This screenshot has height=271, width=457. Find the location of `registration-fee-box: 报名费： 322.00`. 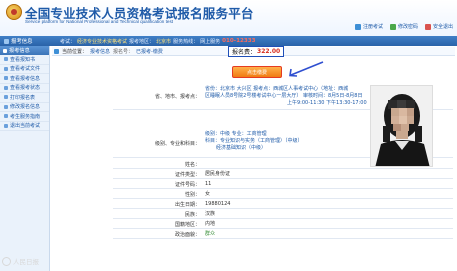

registration-fee-box: 报名费： 322.00 is located at coordinates (256, 51).